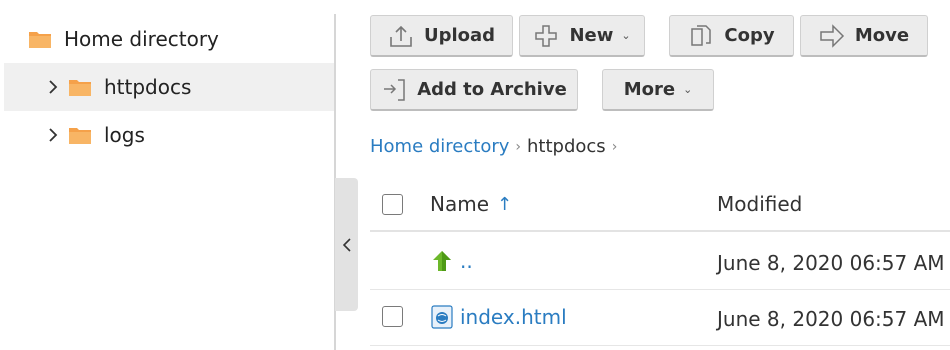 This screenshot has height=350, width=950. I want to click on html-file-icon, so click(442, 317).